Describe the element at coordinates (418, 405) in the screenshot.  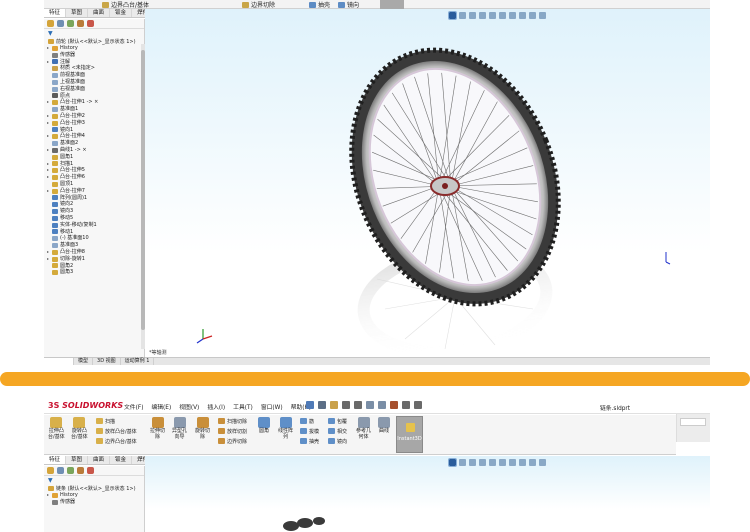
I see `options-icon` at that location.